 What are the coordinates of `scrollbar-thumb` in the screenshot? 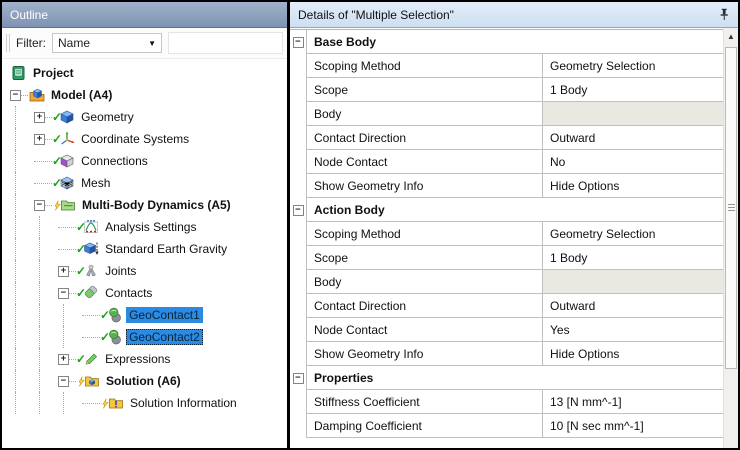 It's located at (731, 208).